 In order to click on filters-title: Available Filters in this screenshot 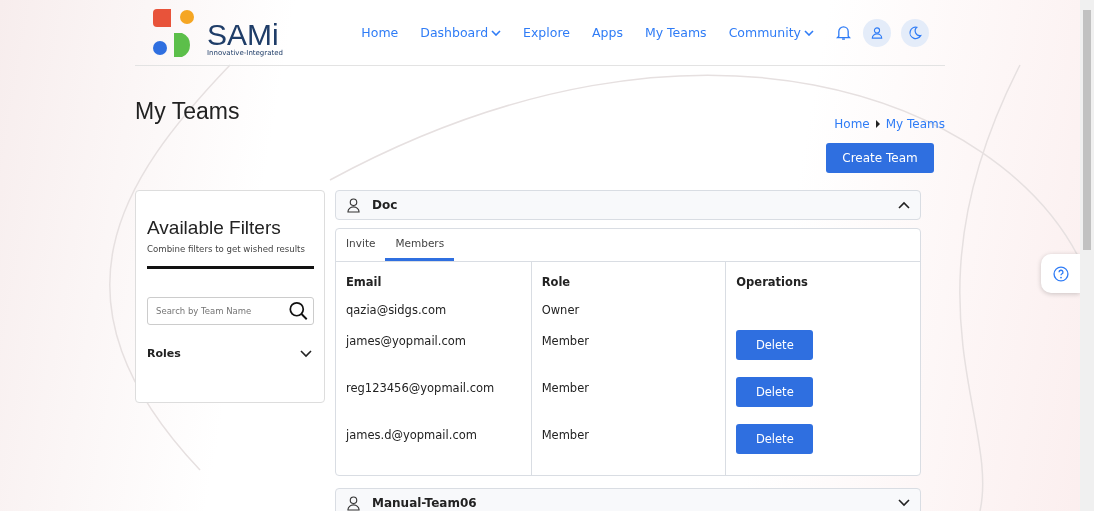, I will do `click(214, 228)`.